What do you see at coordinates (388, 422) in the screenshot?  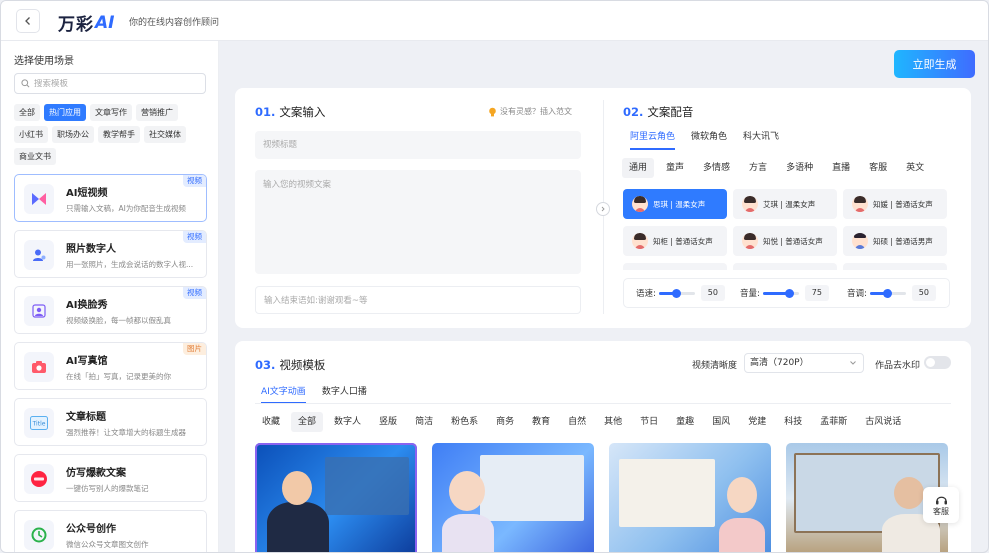 I see `tpl-cat: 竖版` at bounding box center [388, 422].